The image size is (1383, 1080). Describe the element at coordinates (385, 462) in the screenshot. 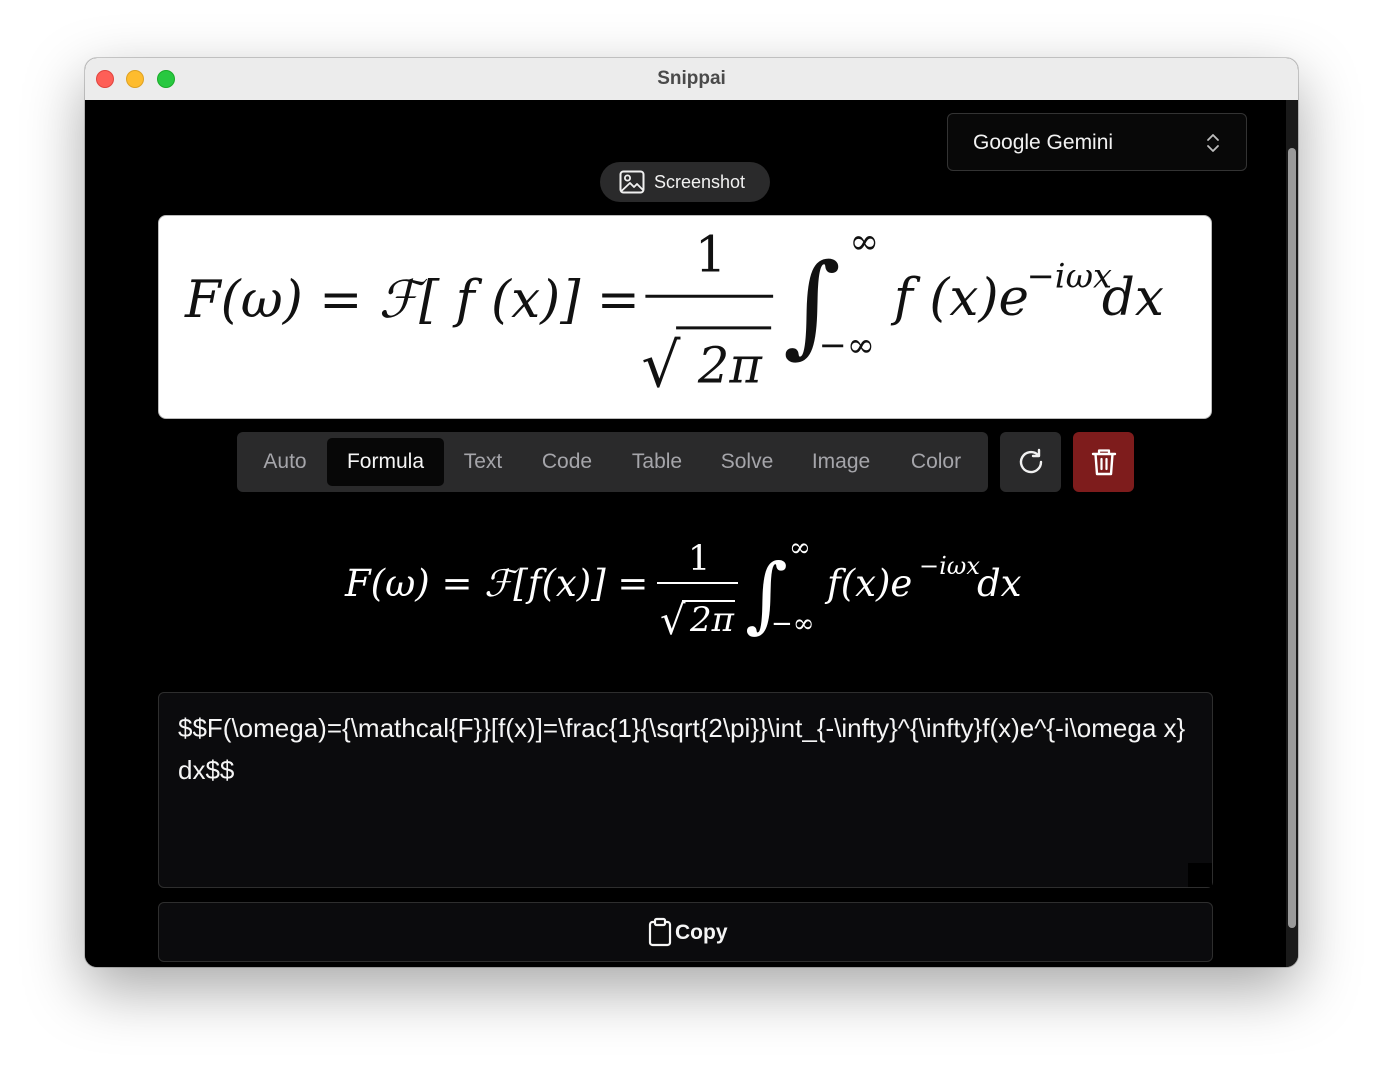

I see `tab-formula: Formula` at that location.